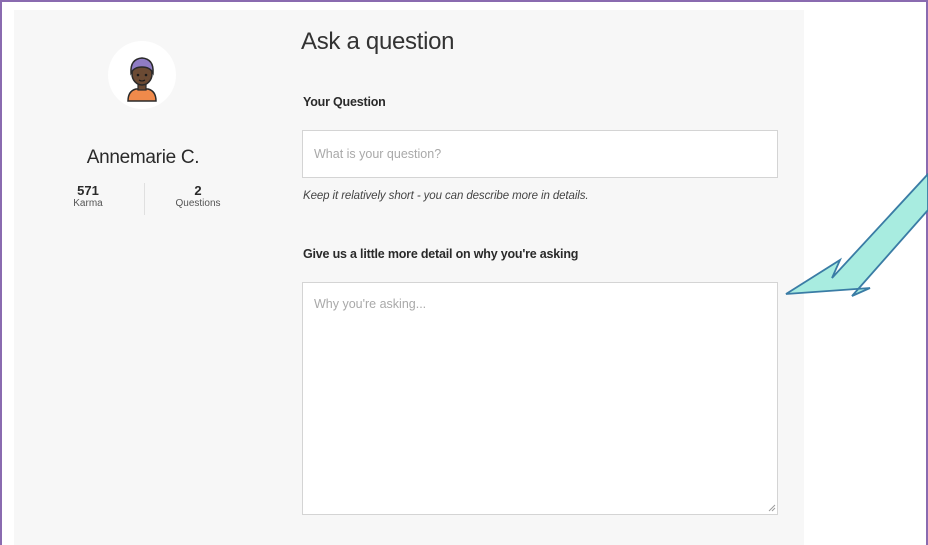  What do you see at coordinates (198, 190) in the screenshot?
I see `questions-value: 2` at bounding box center [198, 190].